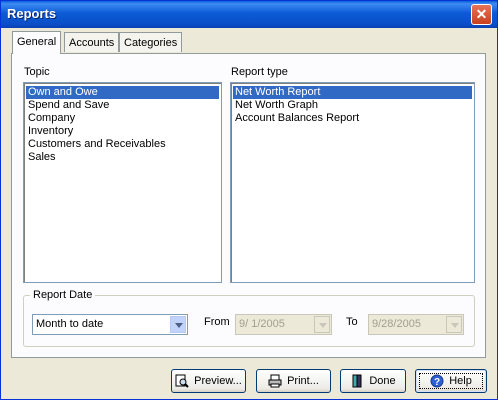  Describe the element at coordinates (259, 72) in the screenshot. I see `report-type-label: Report type` at that location.